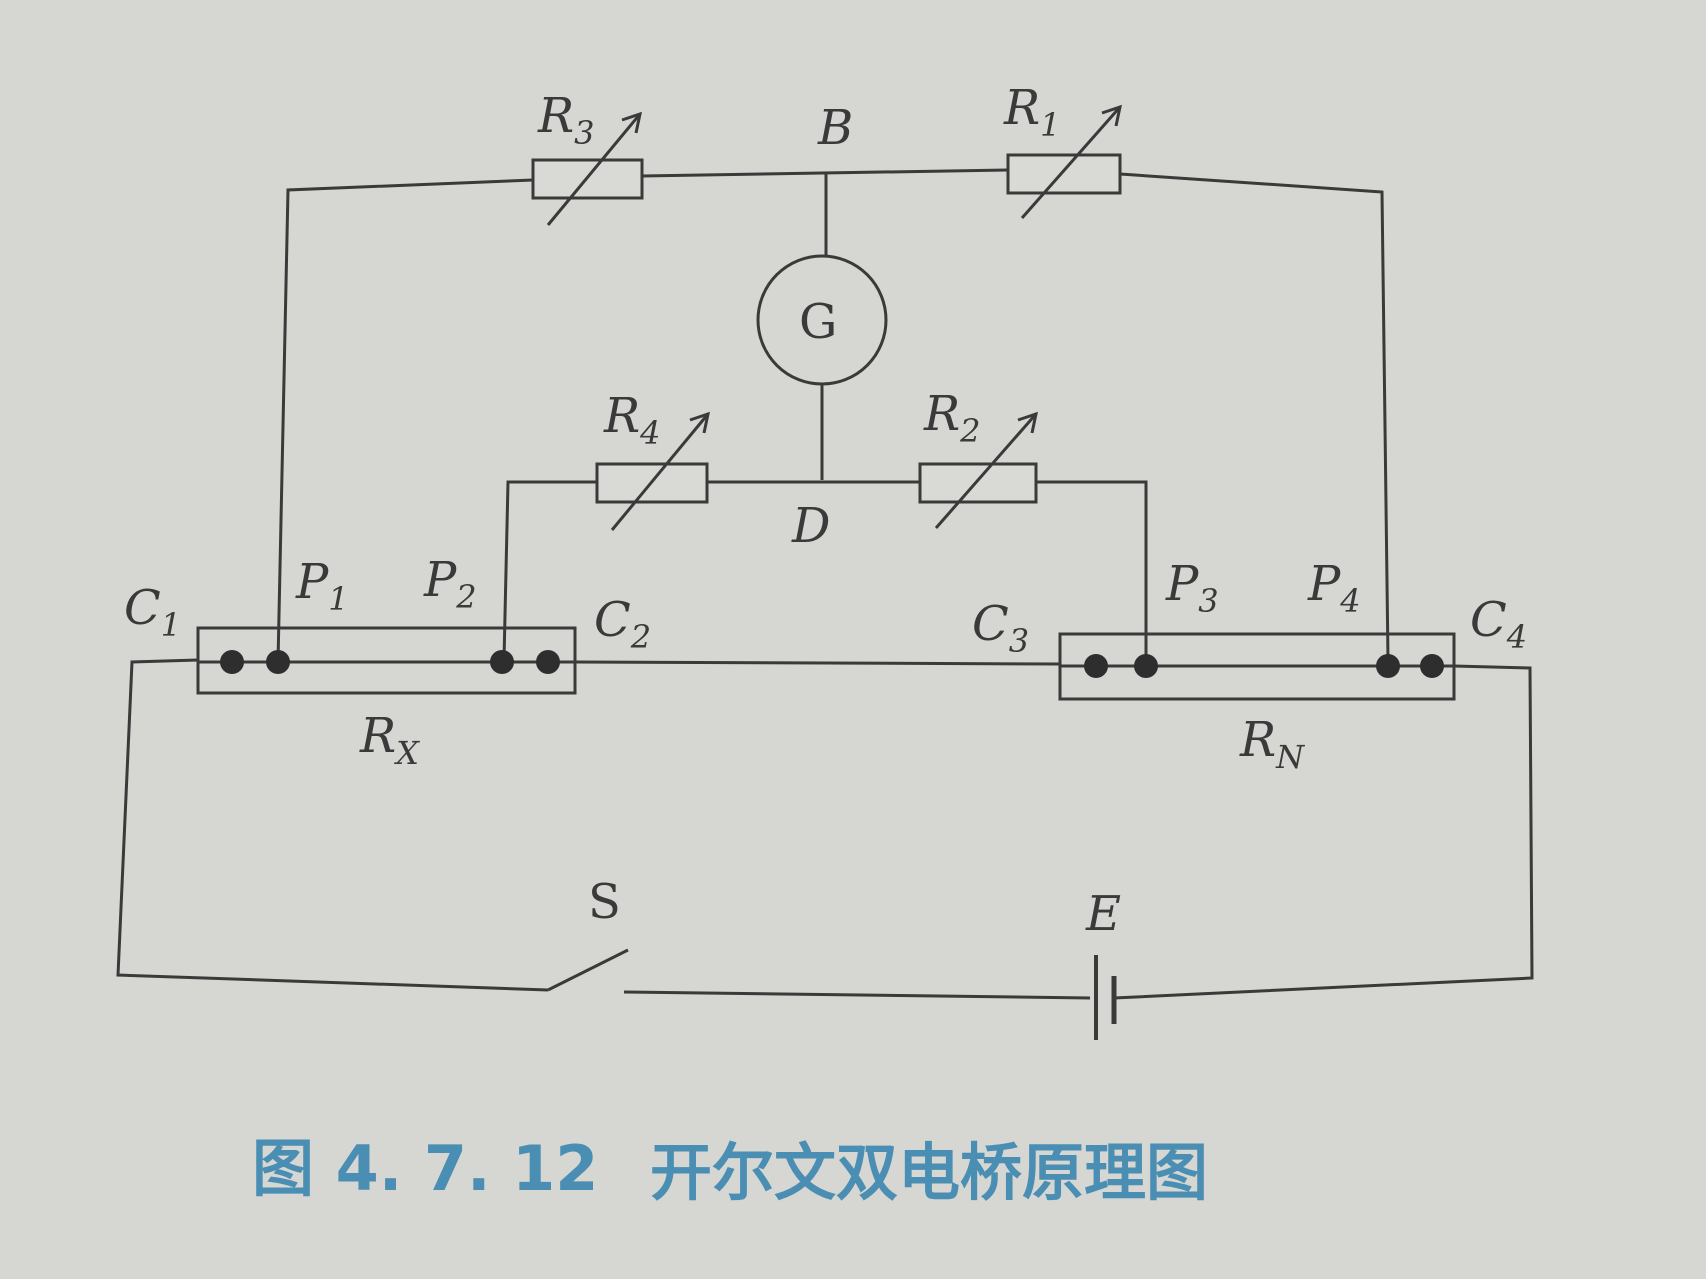 This screenshot has height=1279, width=1706. I want to click on wire-supply-left, so click(332, 825).